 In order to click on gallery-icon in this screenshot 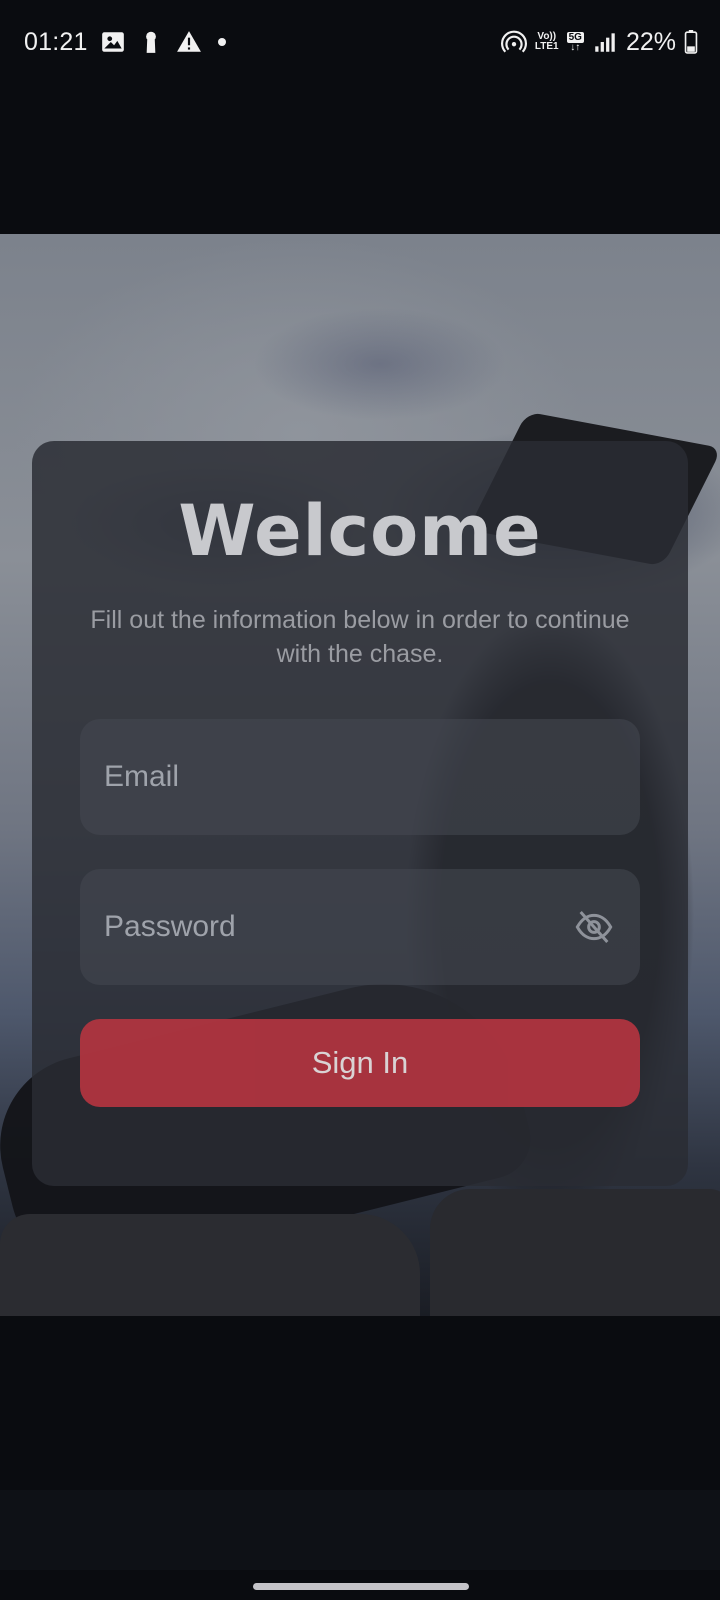, I will do `click(112, 42)`.